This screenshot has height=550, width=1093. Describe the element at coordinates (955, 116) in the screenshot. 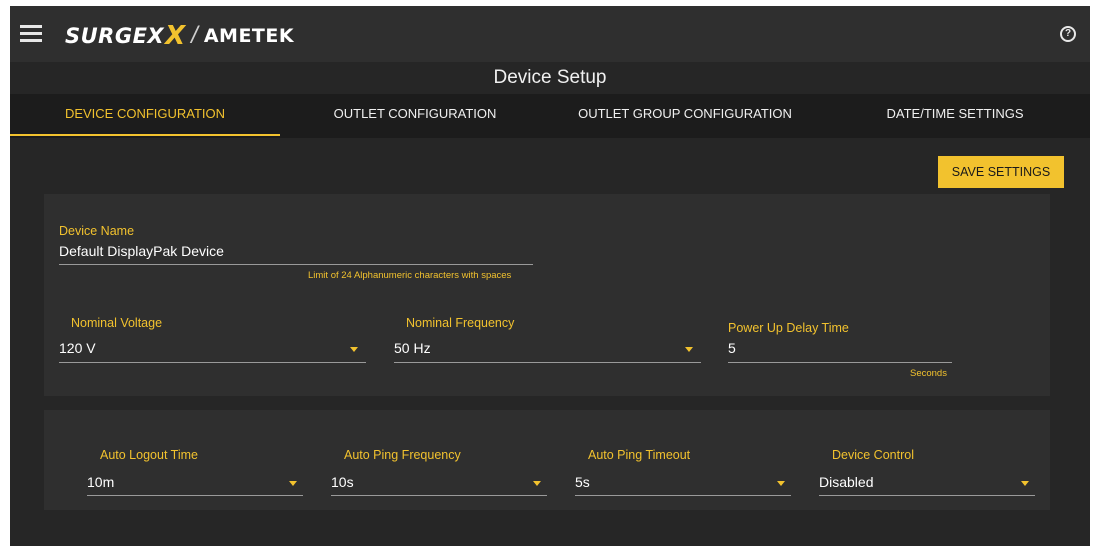

I see `tab-date-time-settings: DATE/TIME SETTINGS` at that location.